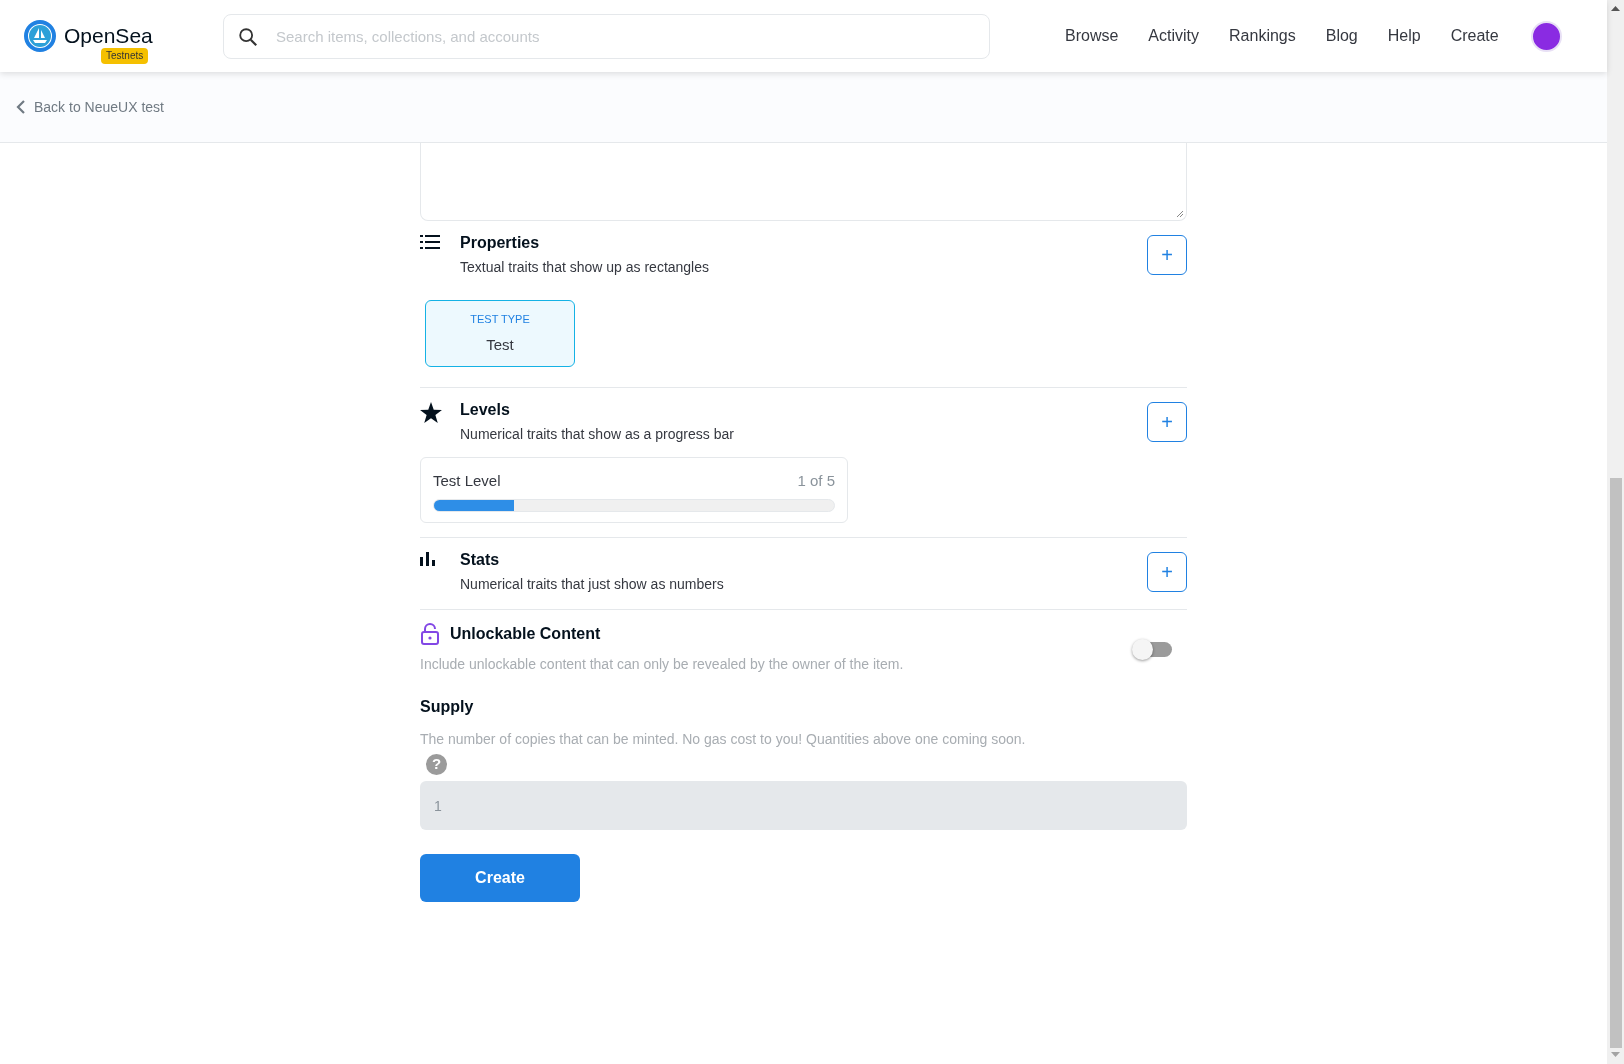  What do you see at coordinates (662, 664) in the screenshot?
I see `unlockable-description: Include unlockable content that can only be revealed by the owner of the item.` at bounding box center [662, 664].